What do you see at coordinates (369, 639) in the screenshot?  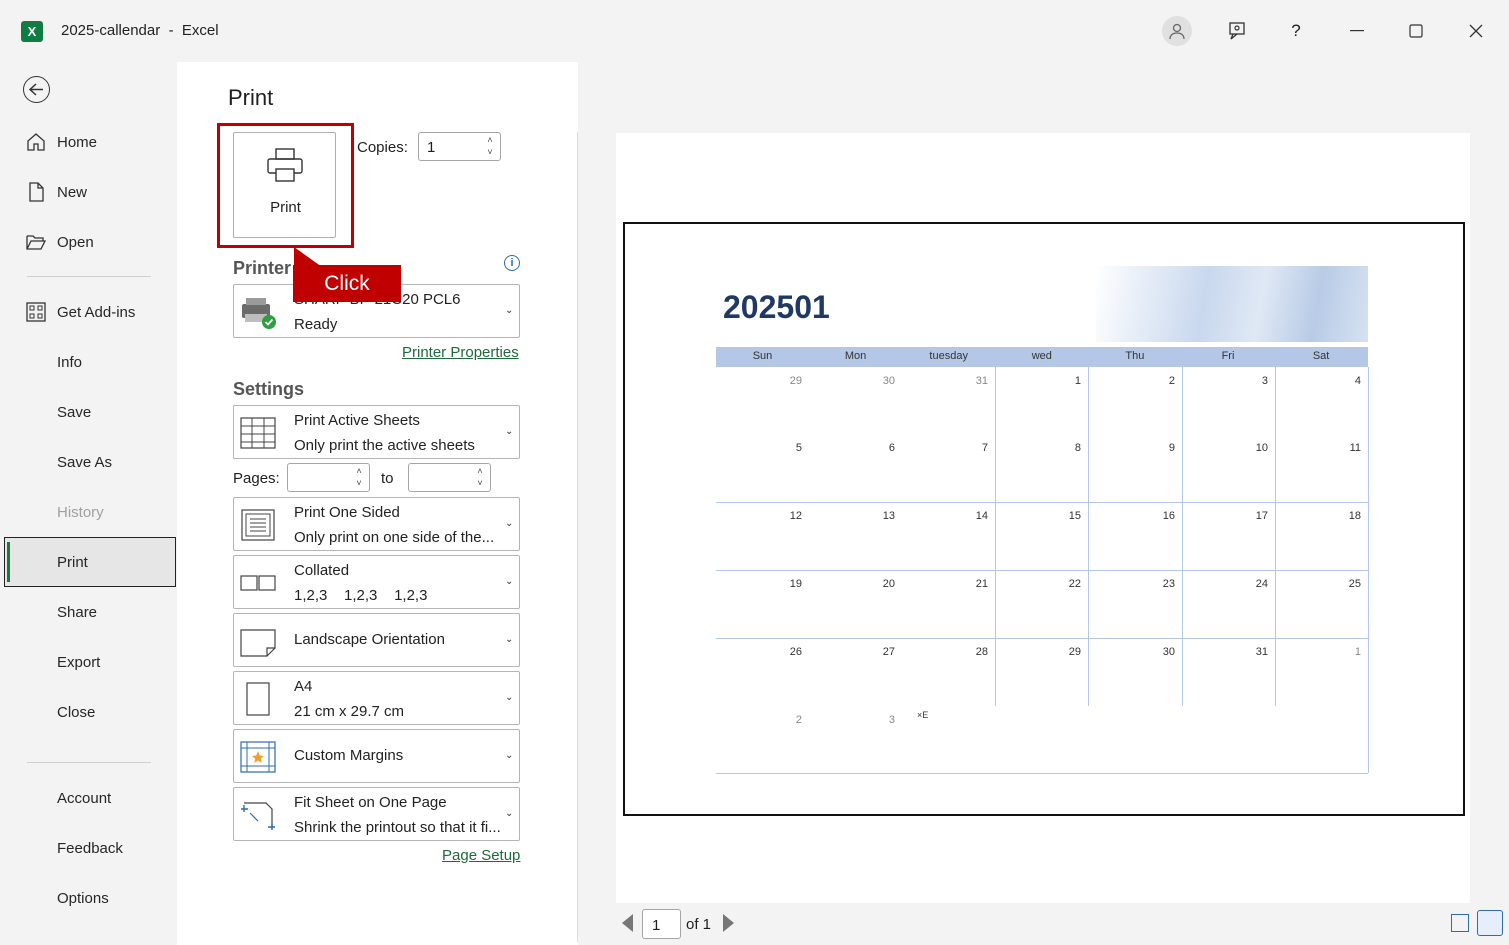 I see `orientation-label: Landscape Orientation` at bounding box center [369, 639].